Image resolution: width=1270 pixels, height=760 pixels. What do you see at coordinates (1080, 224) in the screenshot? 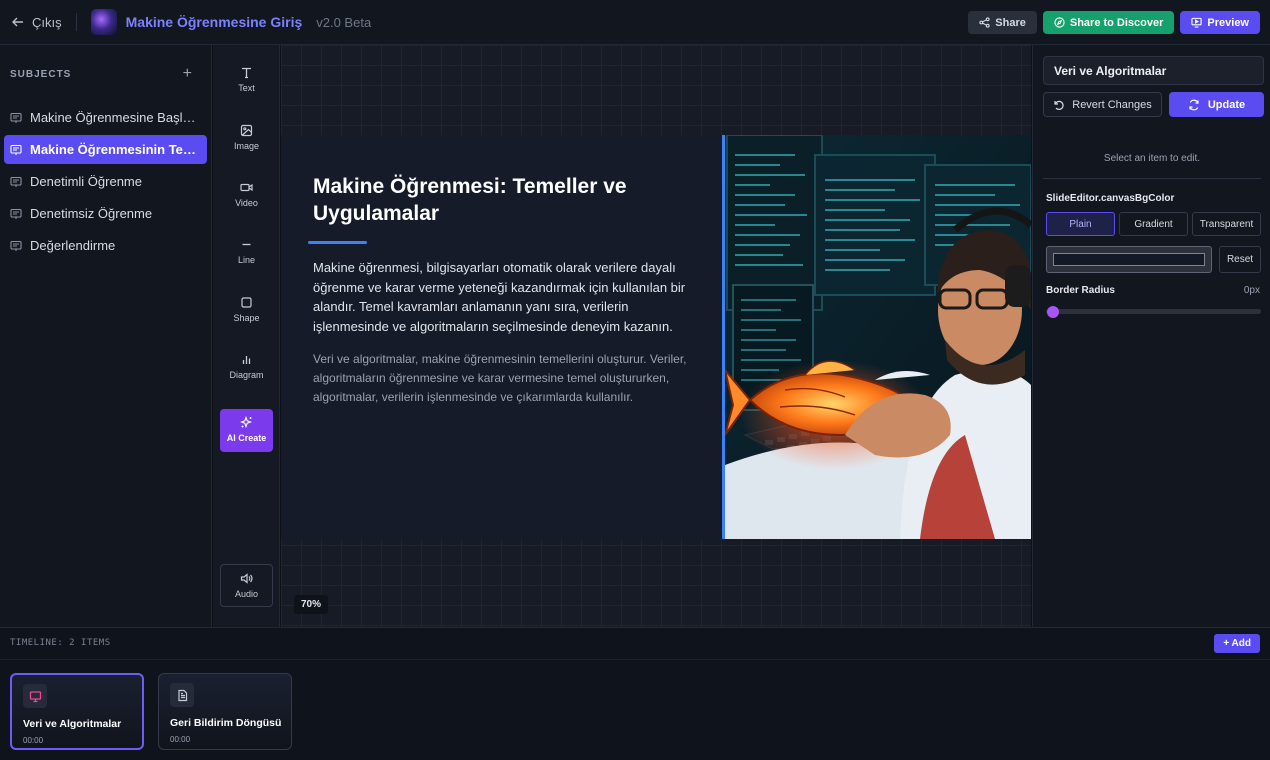
I see `bg-mode-plain: Plain` at bounding box center [1080, 224].